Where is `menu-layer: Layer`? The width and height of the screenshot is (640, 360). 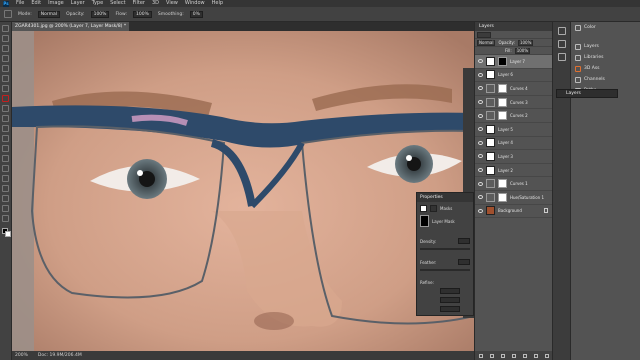
menu-layer: Layer is located at coordinates (78, 3).